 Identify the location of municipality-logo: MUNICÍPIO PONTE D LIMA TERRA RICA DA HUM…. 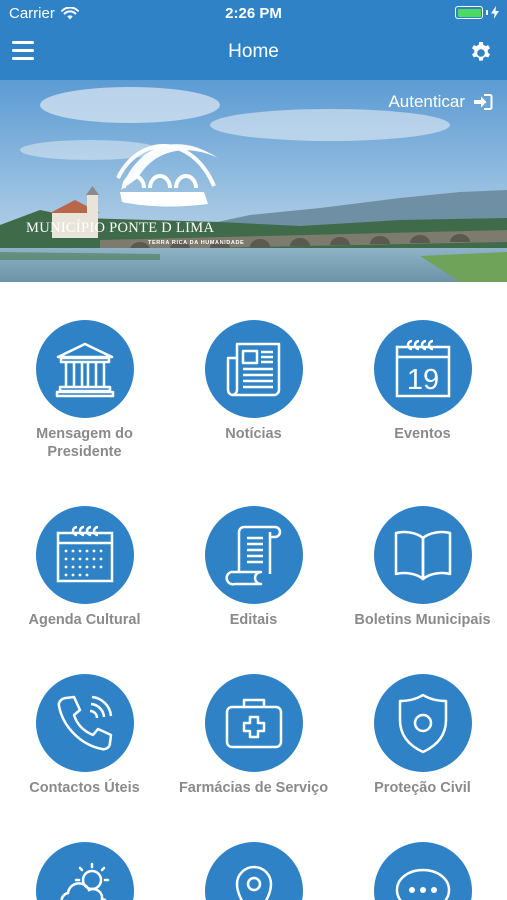
(135, 188).